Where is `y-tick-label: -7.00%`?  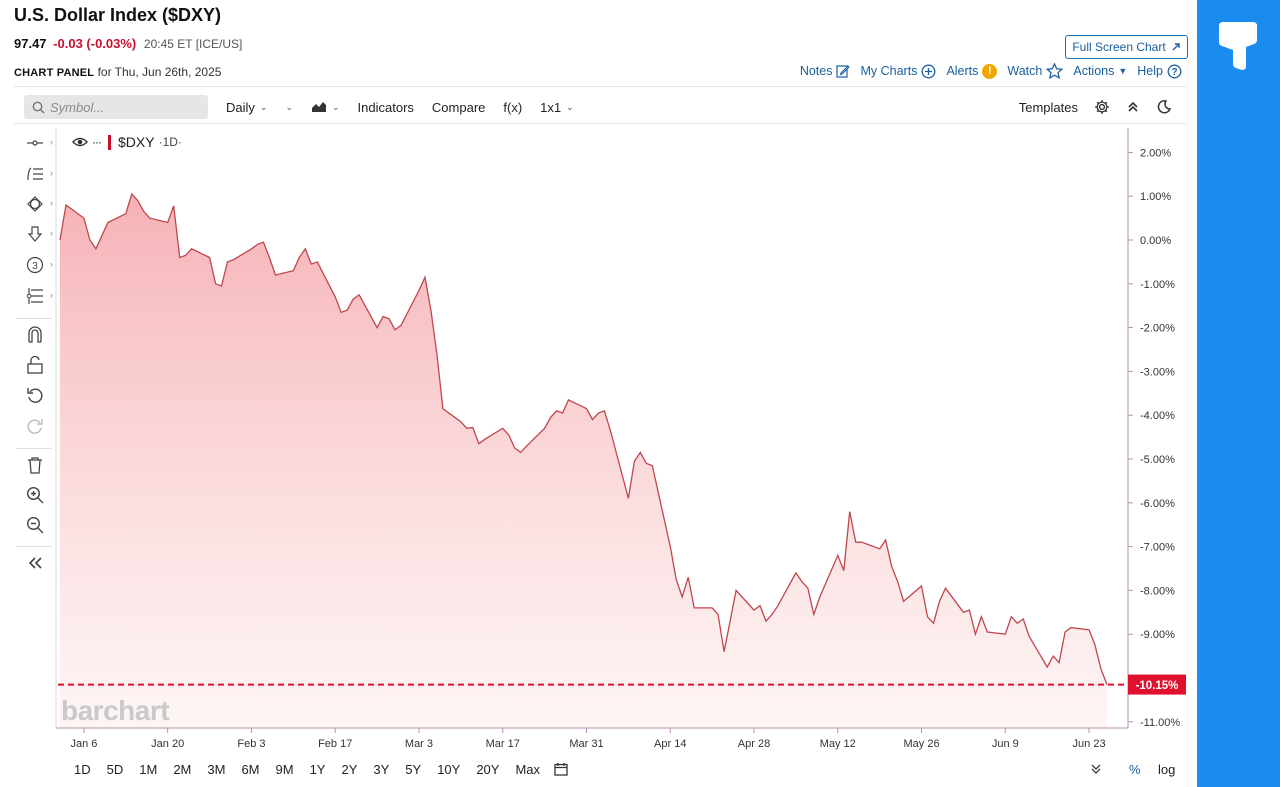
y-tick-label: -7.00% is located at coordinates (1157, 548).